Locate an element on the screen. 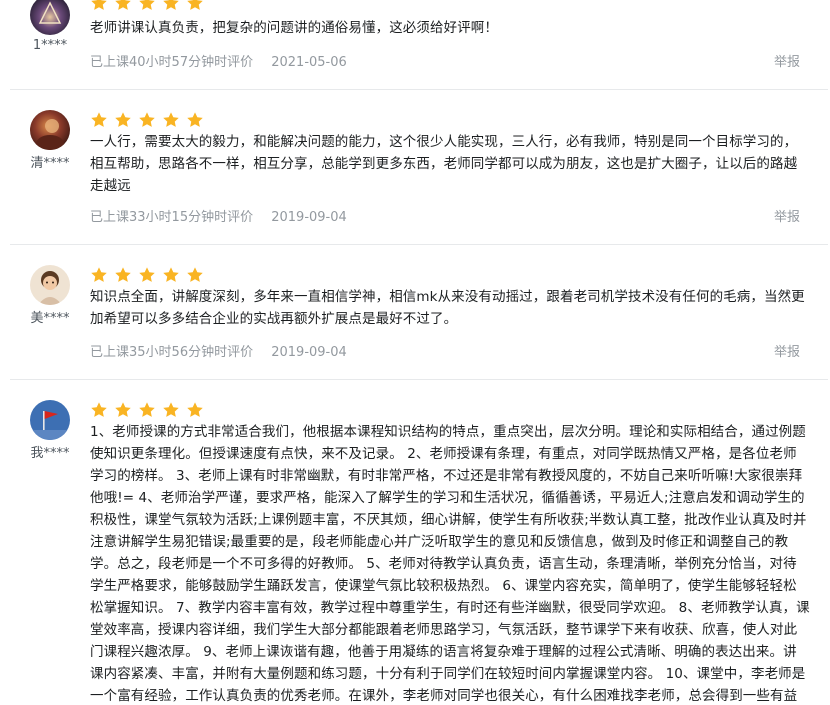  review-meta: 已上课40小时57分钟时评价 2021-05-06 is located at coordinates (225, 60).